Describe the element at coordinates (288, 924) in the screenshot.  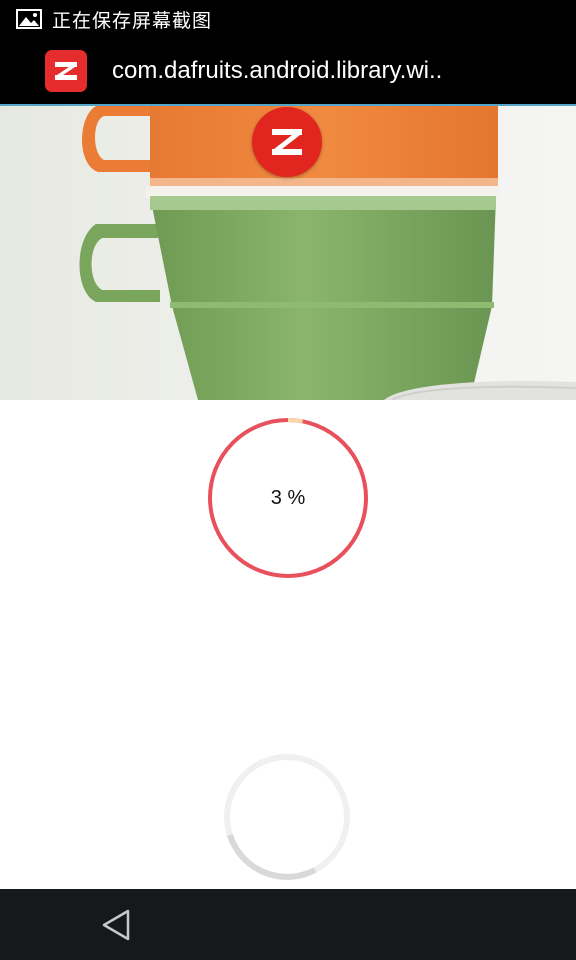
I see `navigation-bar` at that location.